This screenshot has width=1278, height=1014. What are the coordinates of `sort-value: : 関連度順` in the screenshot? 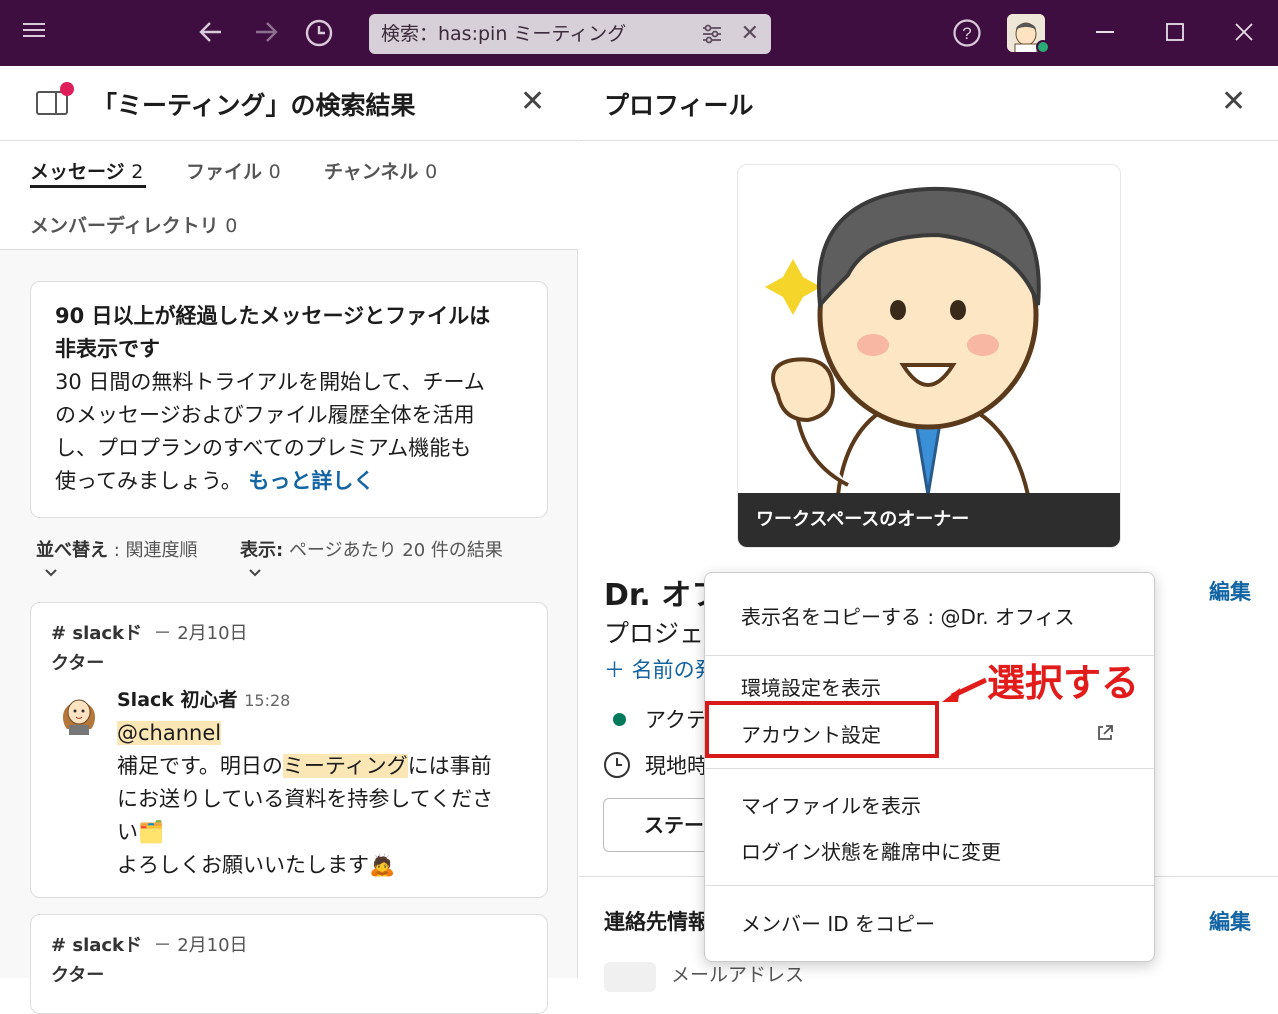 It's located at (155, 550).